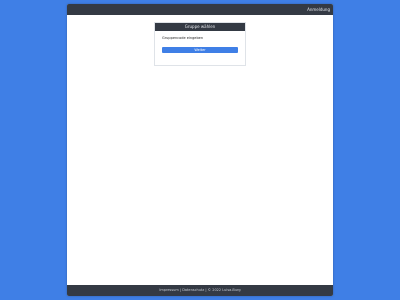 Image resolution: width=400 pixels, height=300 pixels. What do you see at coordinates (193, 290) in the screenshot?
I see `privacy-link: Datenschutz` at bounding box center [193, 290].